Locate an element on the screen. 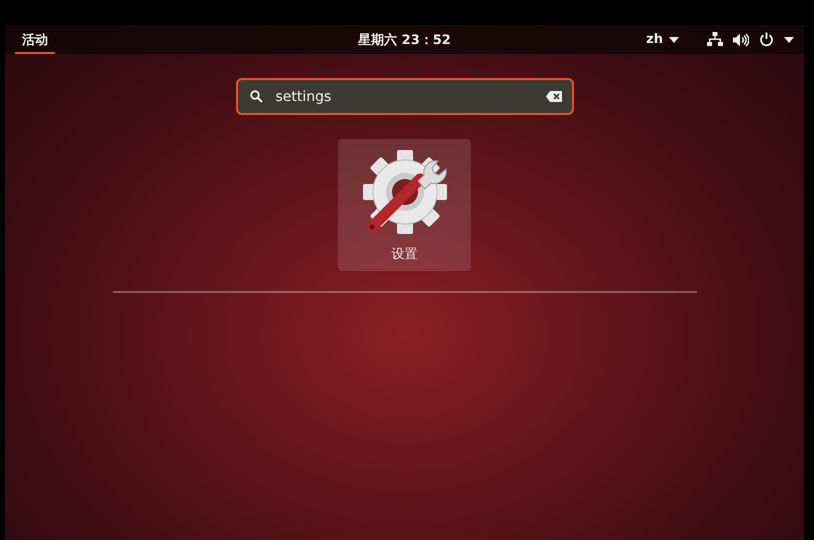  system-menu is located at coordinates (750, 39).